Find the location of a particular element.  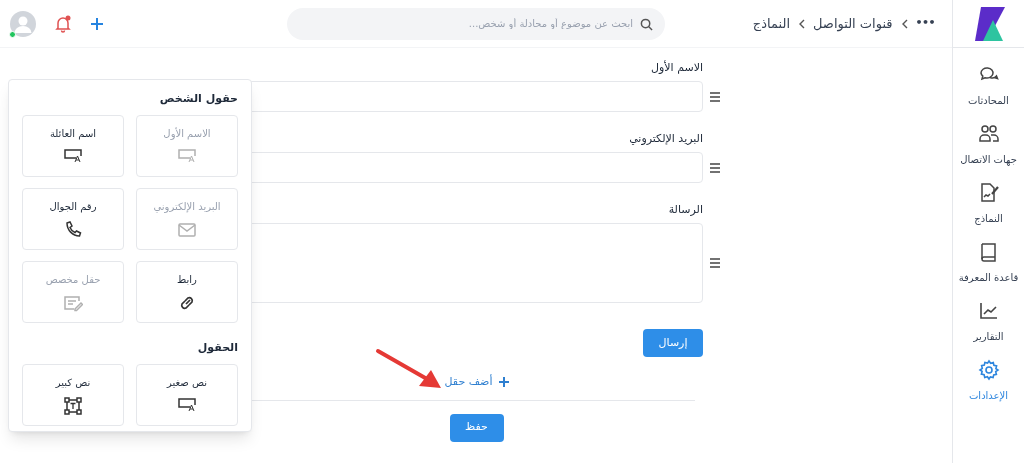

sidebar-item: التقارير is located at coordinates (988, 322).